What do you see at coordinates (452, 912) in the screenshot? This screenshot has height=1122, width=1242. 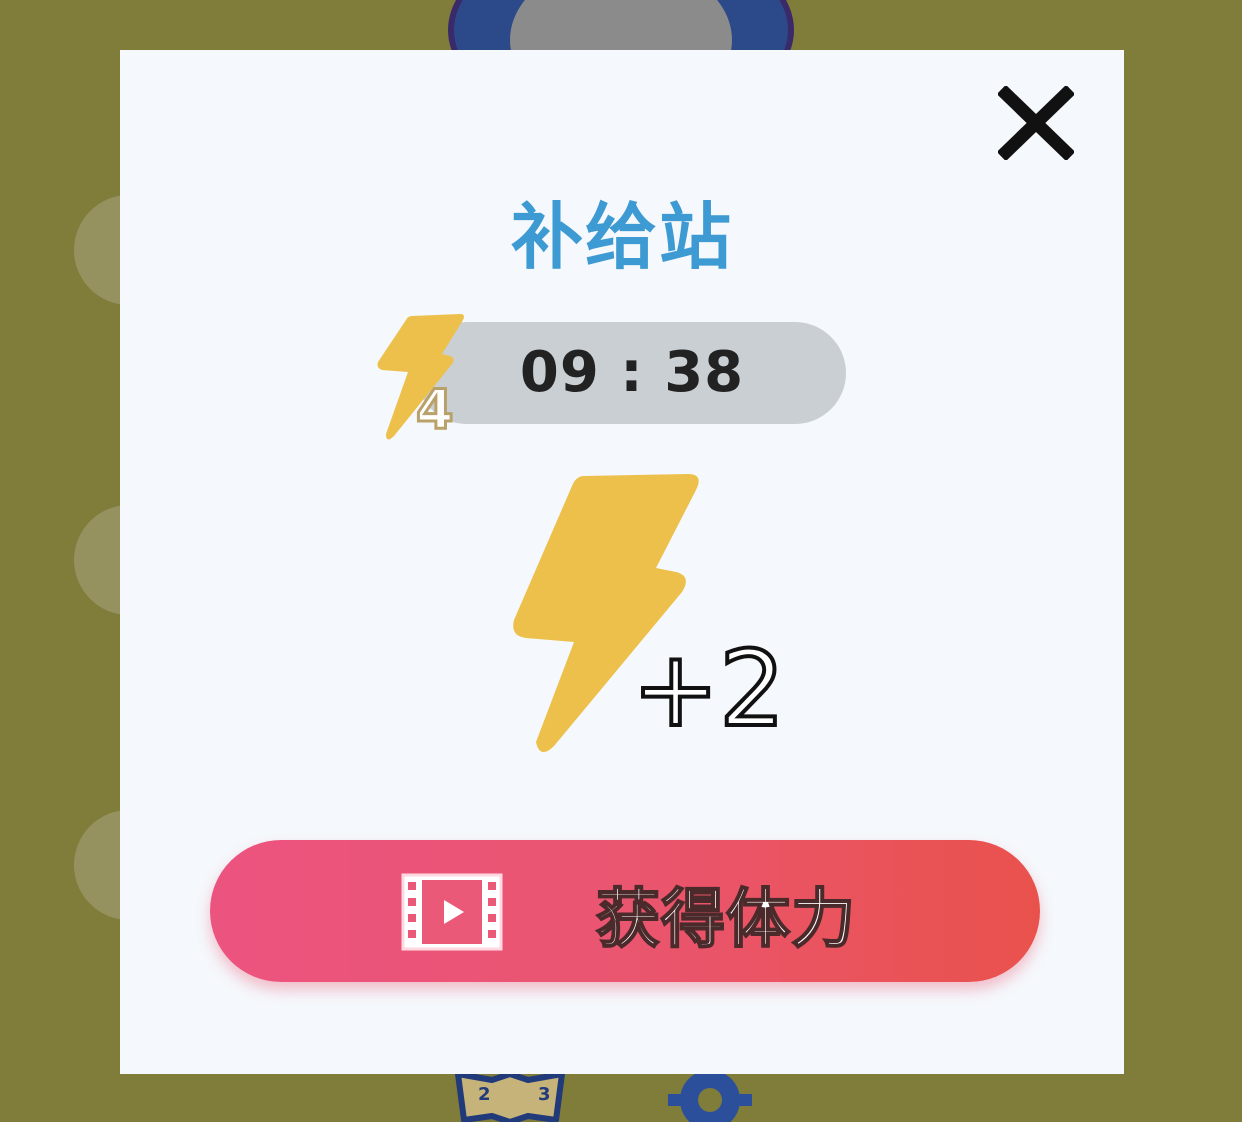 I see `video-play-icon` at bounding box center [452, 912].